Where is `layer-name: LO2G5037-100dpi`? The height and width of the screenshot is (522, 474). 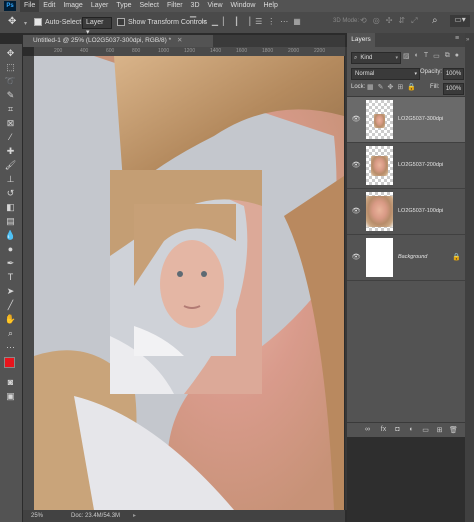
layer-name: LO2G5037-100dpi is located at coordinates (420, 211).